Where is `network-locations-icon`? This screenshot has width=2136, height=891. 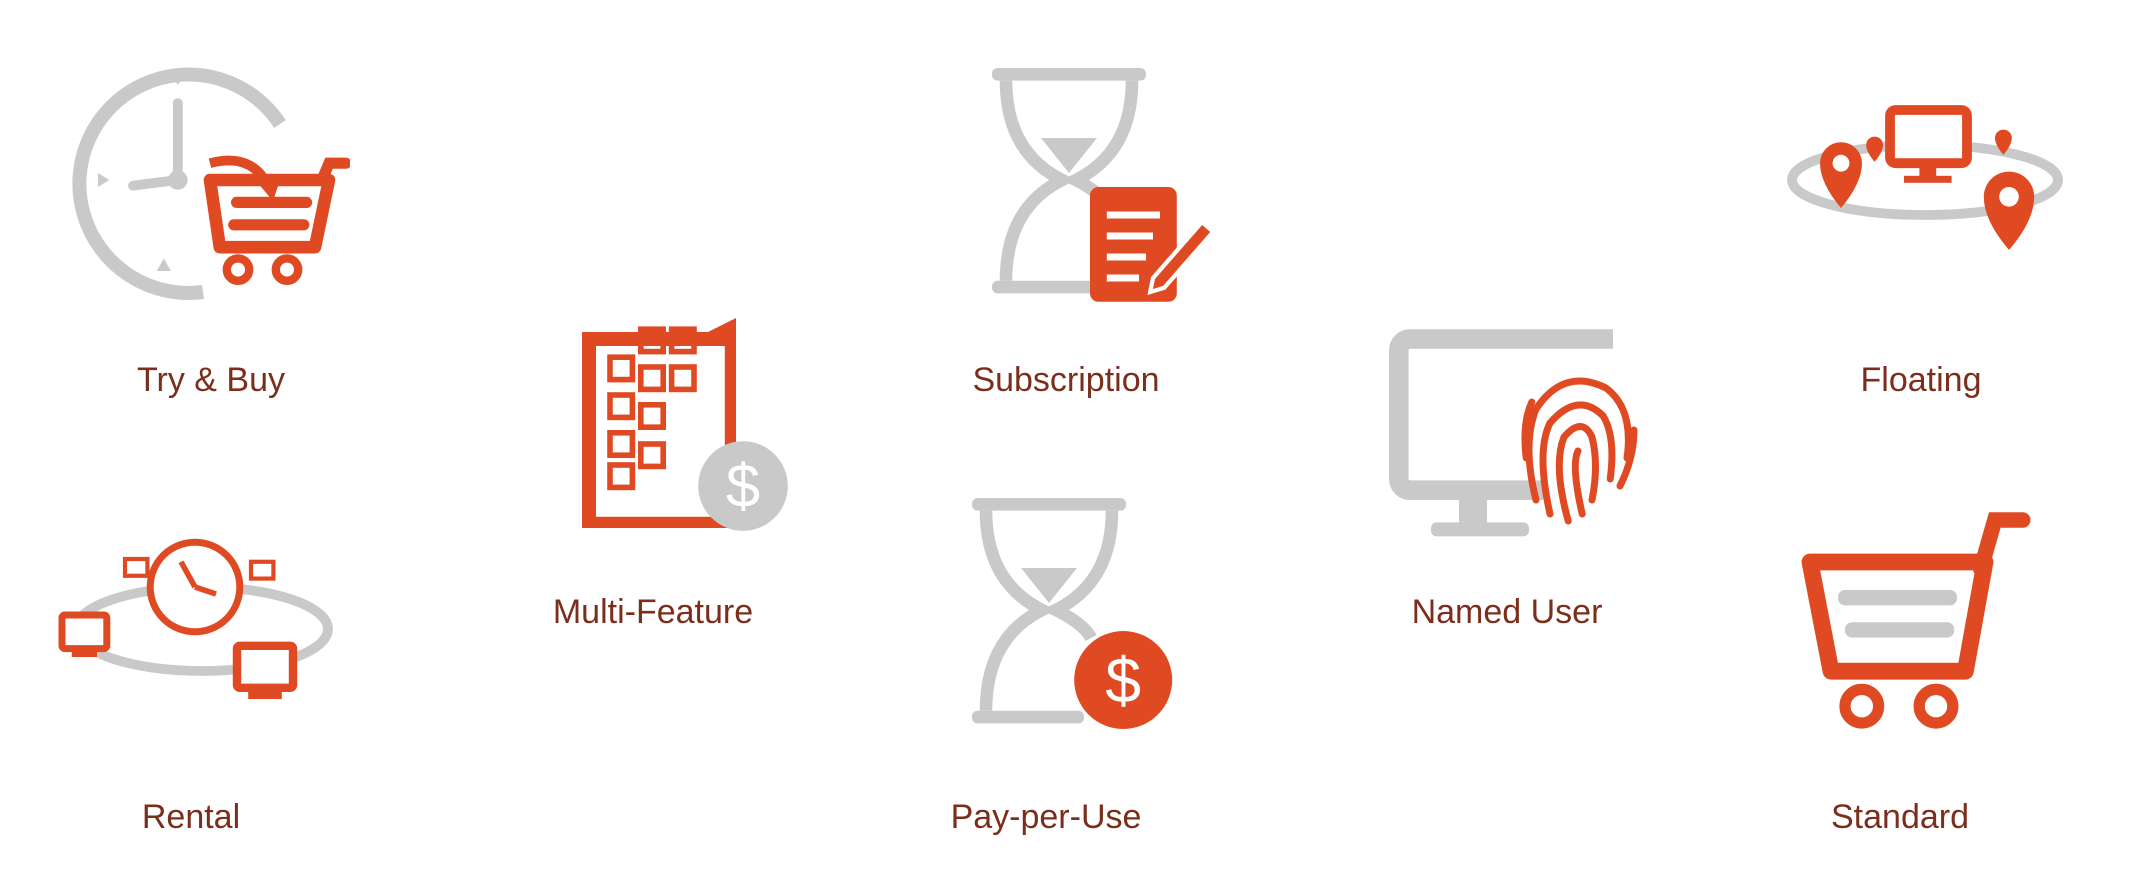
network-locations-icon is located at coordinates (1925, 177).